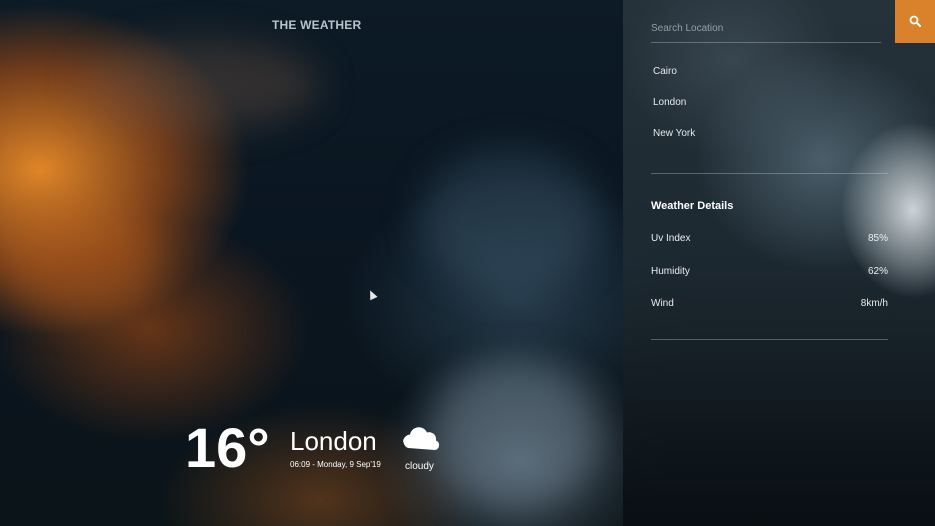 The width and height of the screenshot is (935, 526). What do you see at coordinates (372, 294) in the screenshot?
I see `mouse-cursor-icon` at bounding box center [372, 294].